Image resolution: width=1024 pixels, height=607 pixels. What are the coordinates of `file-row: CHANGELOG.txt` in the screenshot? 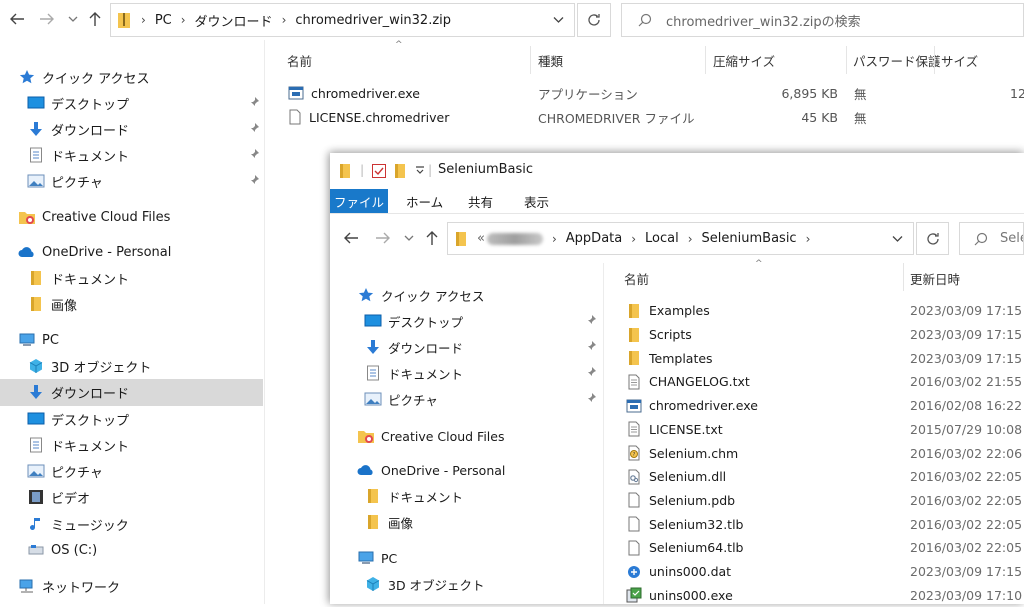 It's located at (688, 382).